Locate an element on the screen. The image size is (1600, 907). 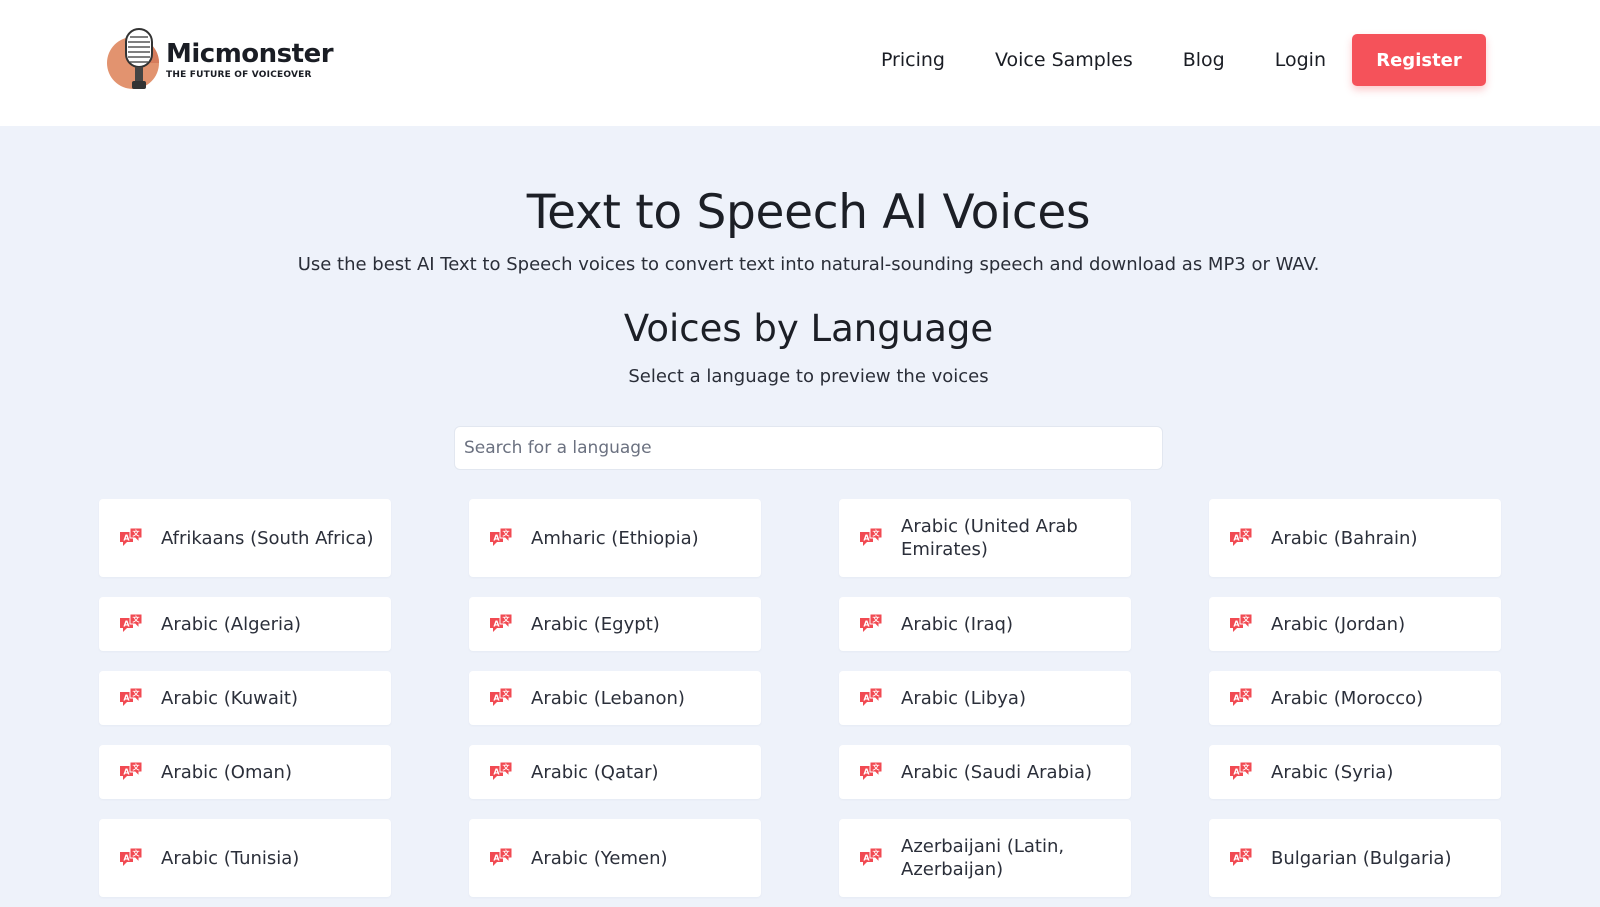
language-card: A文 Amharic (Ethiopia) is located at coordinates (615, 538).